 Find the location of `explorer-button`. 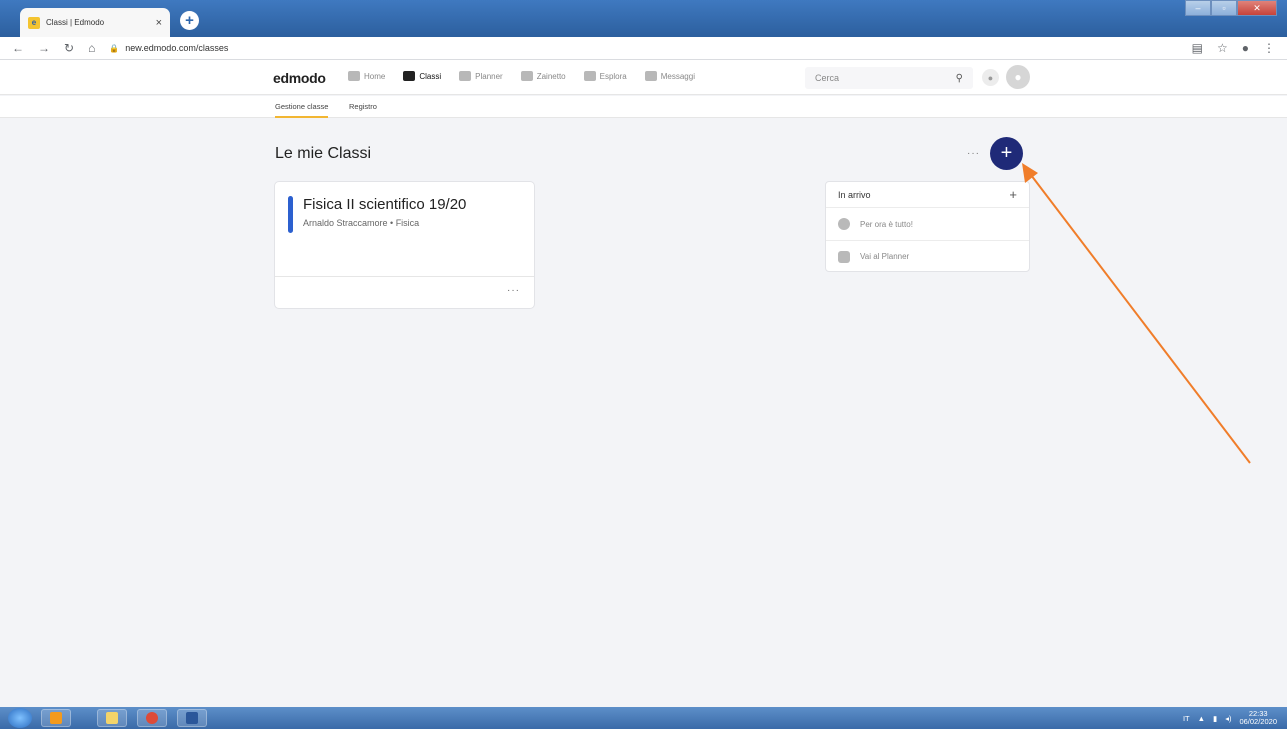

explorer-button is located at coordinates (112, 718).